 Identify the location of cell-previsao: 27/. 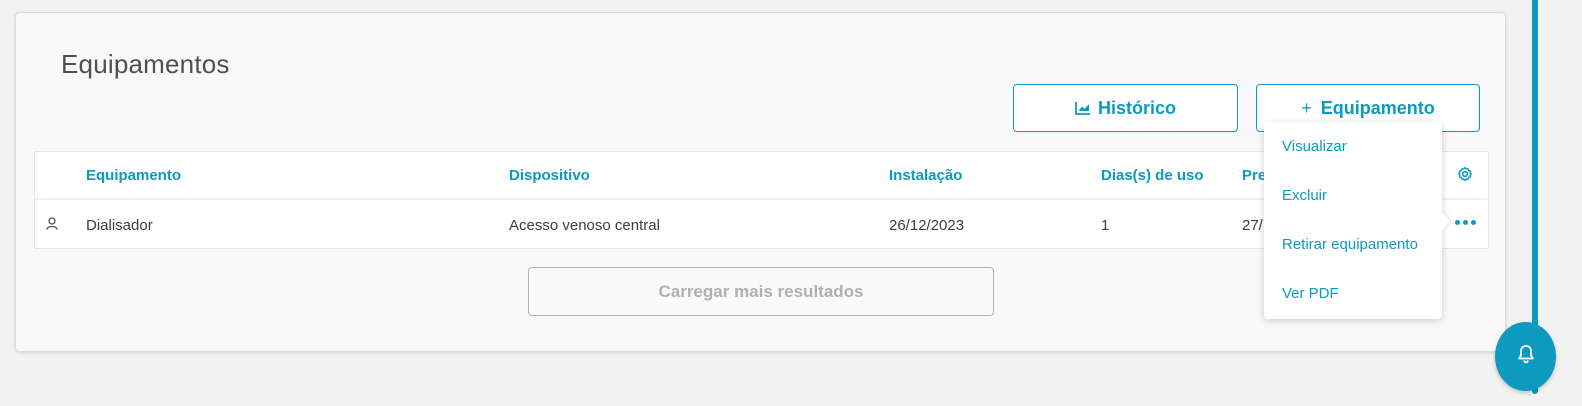
(1252, 225).